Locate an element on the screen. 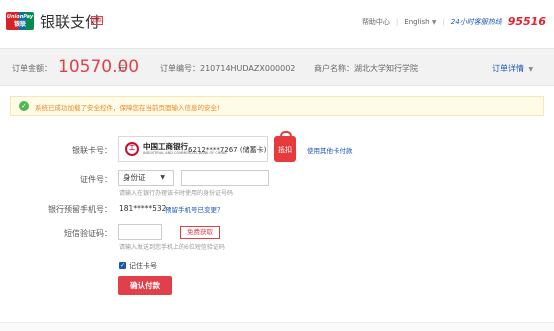 The height and width of the screenshot is (331, 554). card-label: 银联卡号： is located at coordinates (92, 150).